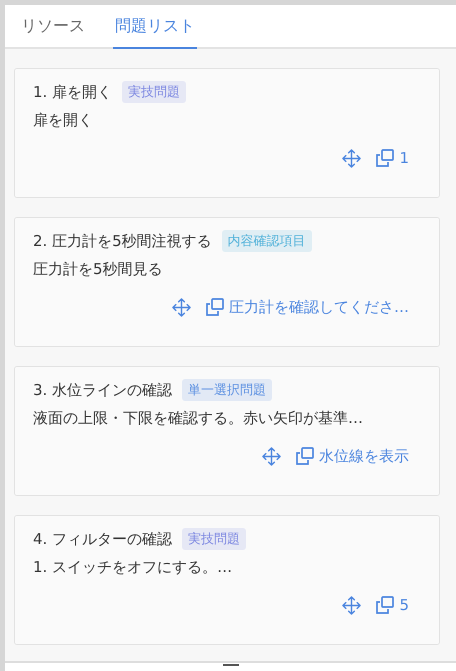 This screenshot has height=671, width=456. Describe the element at coordinates (364, 456) in the screenshot. I see `linked-item-link: 水位線を表示` at that location.